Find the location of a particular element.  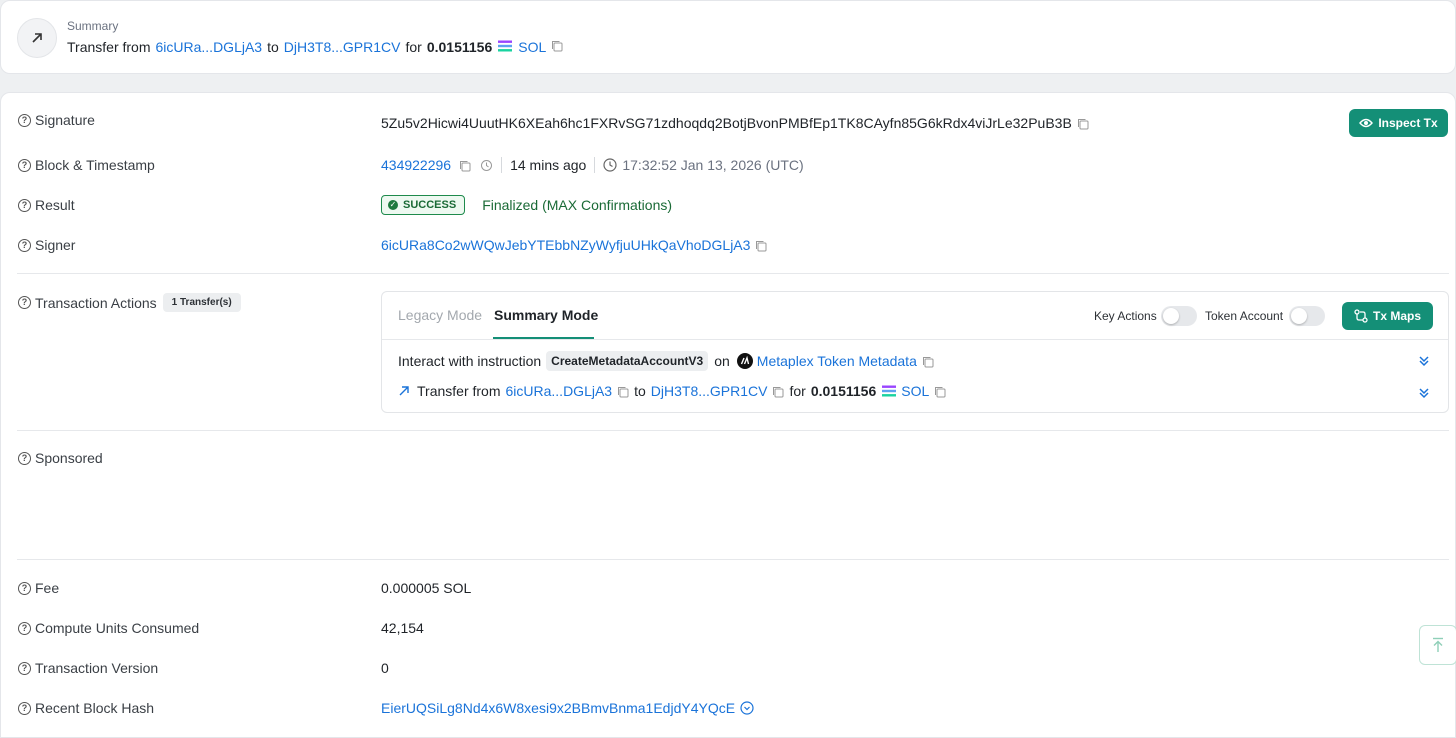

transfer-to-word: to is located at coordinates (640, 391).